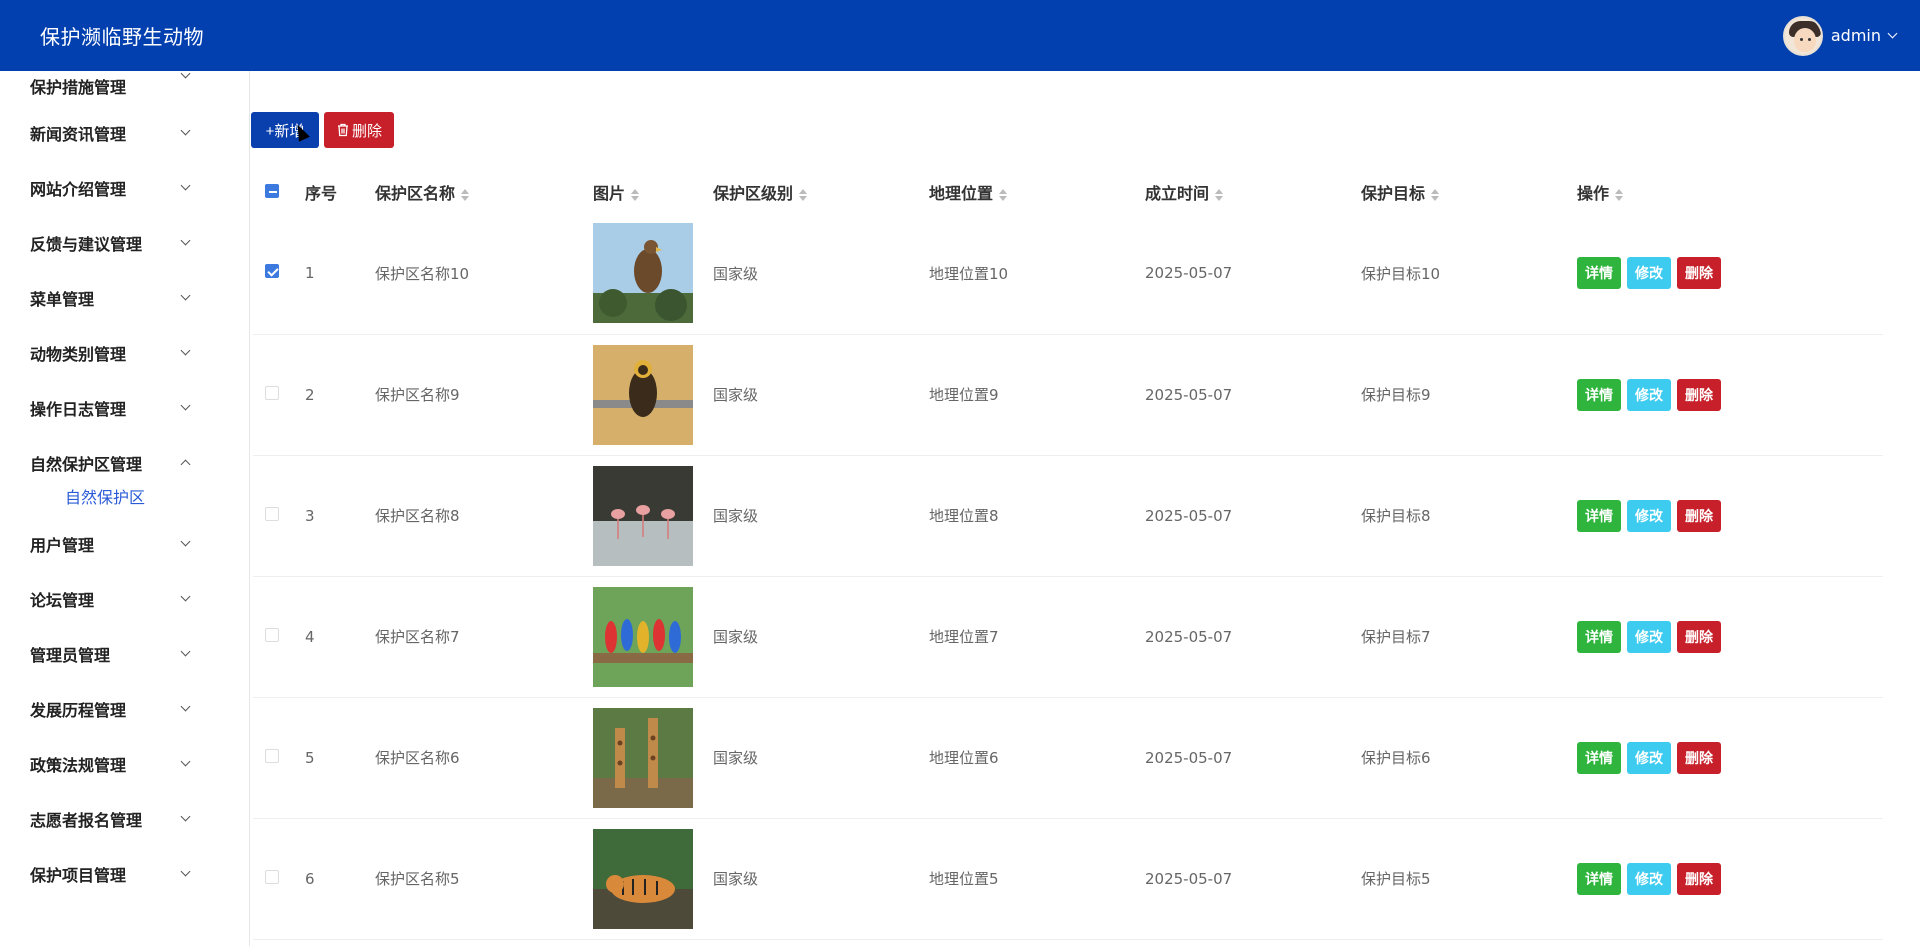  I want to click on col-header-location: 地理位置, so click(1037, 192).